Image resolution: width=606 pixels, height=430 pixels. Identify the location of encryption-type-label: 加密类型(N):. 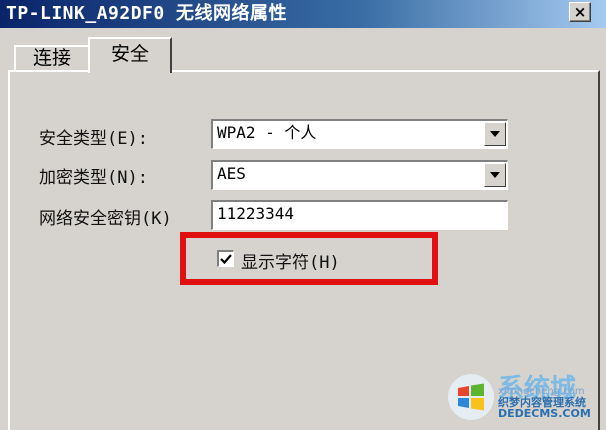
(93, 178).